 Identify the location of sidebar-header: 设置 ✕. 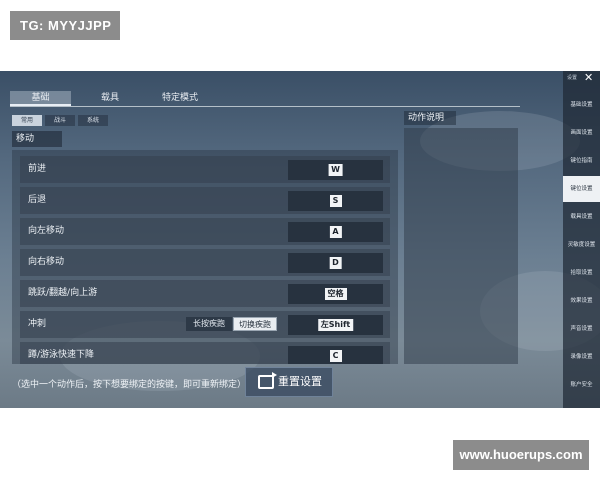
(581, 78).